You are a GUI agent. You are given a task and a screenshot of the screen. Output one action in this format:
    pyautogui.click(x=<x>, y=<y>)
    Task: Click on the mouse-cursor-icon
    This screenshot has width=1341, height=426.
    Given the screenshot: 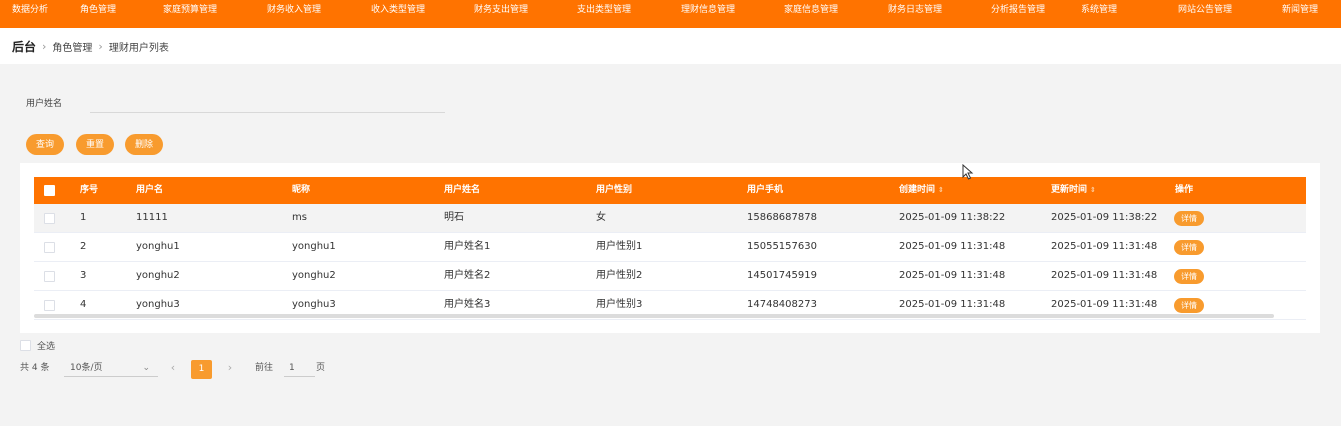 What is the action you would take?
    pyautogui.click(x=968, y=172)
    